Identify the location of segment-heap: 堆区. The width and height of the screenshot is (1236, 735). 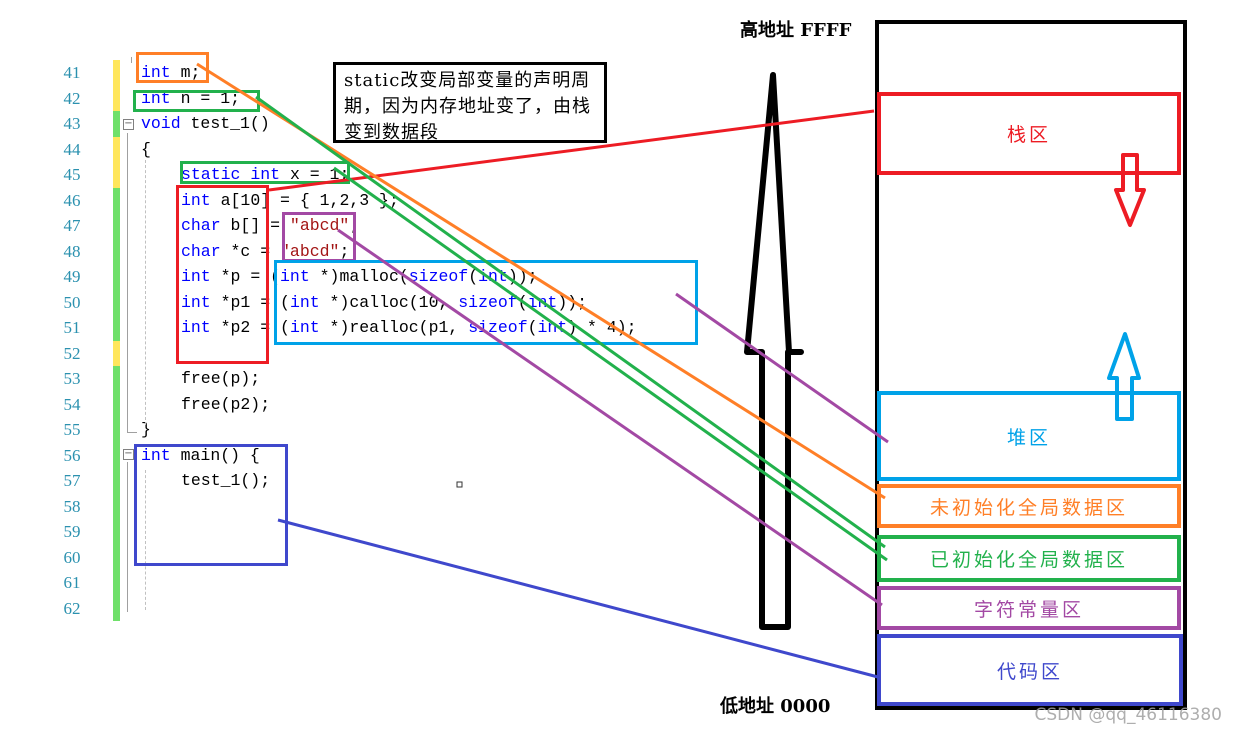
(1029, 436).